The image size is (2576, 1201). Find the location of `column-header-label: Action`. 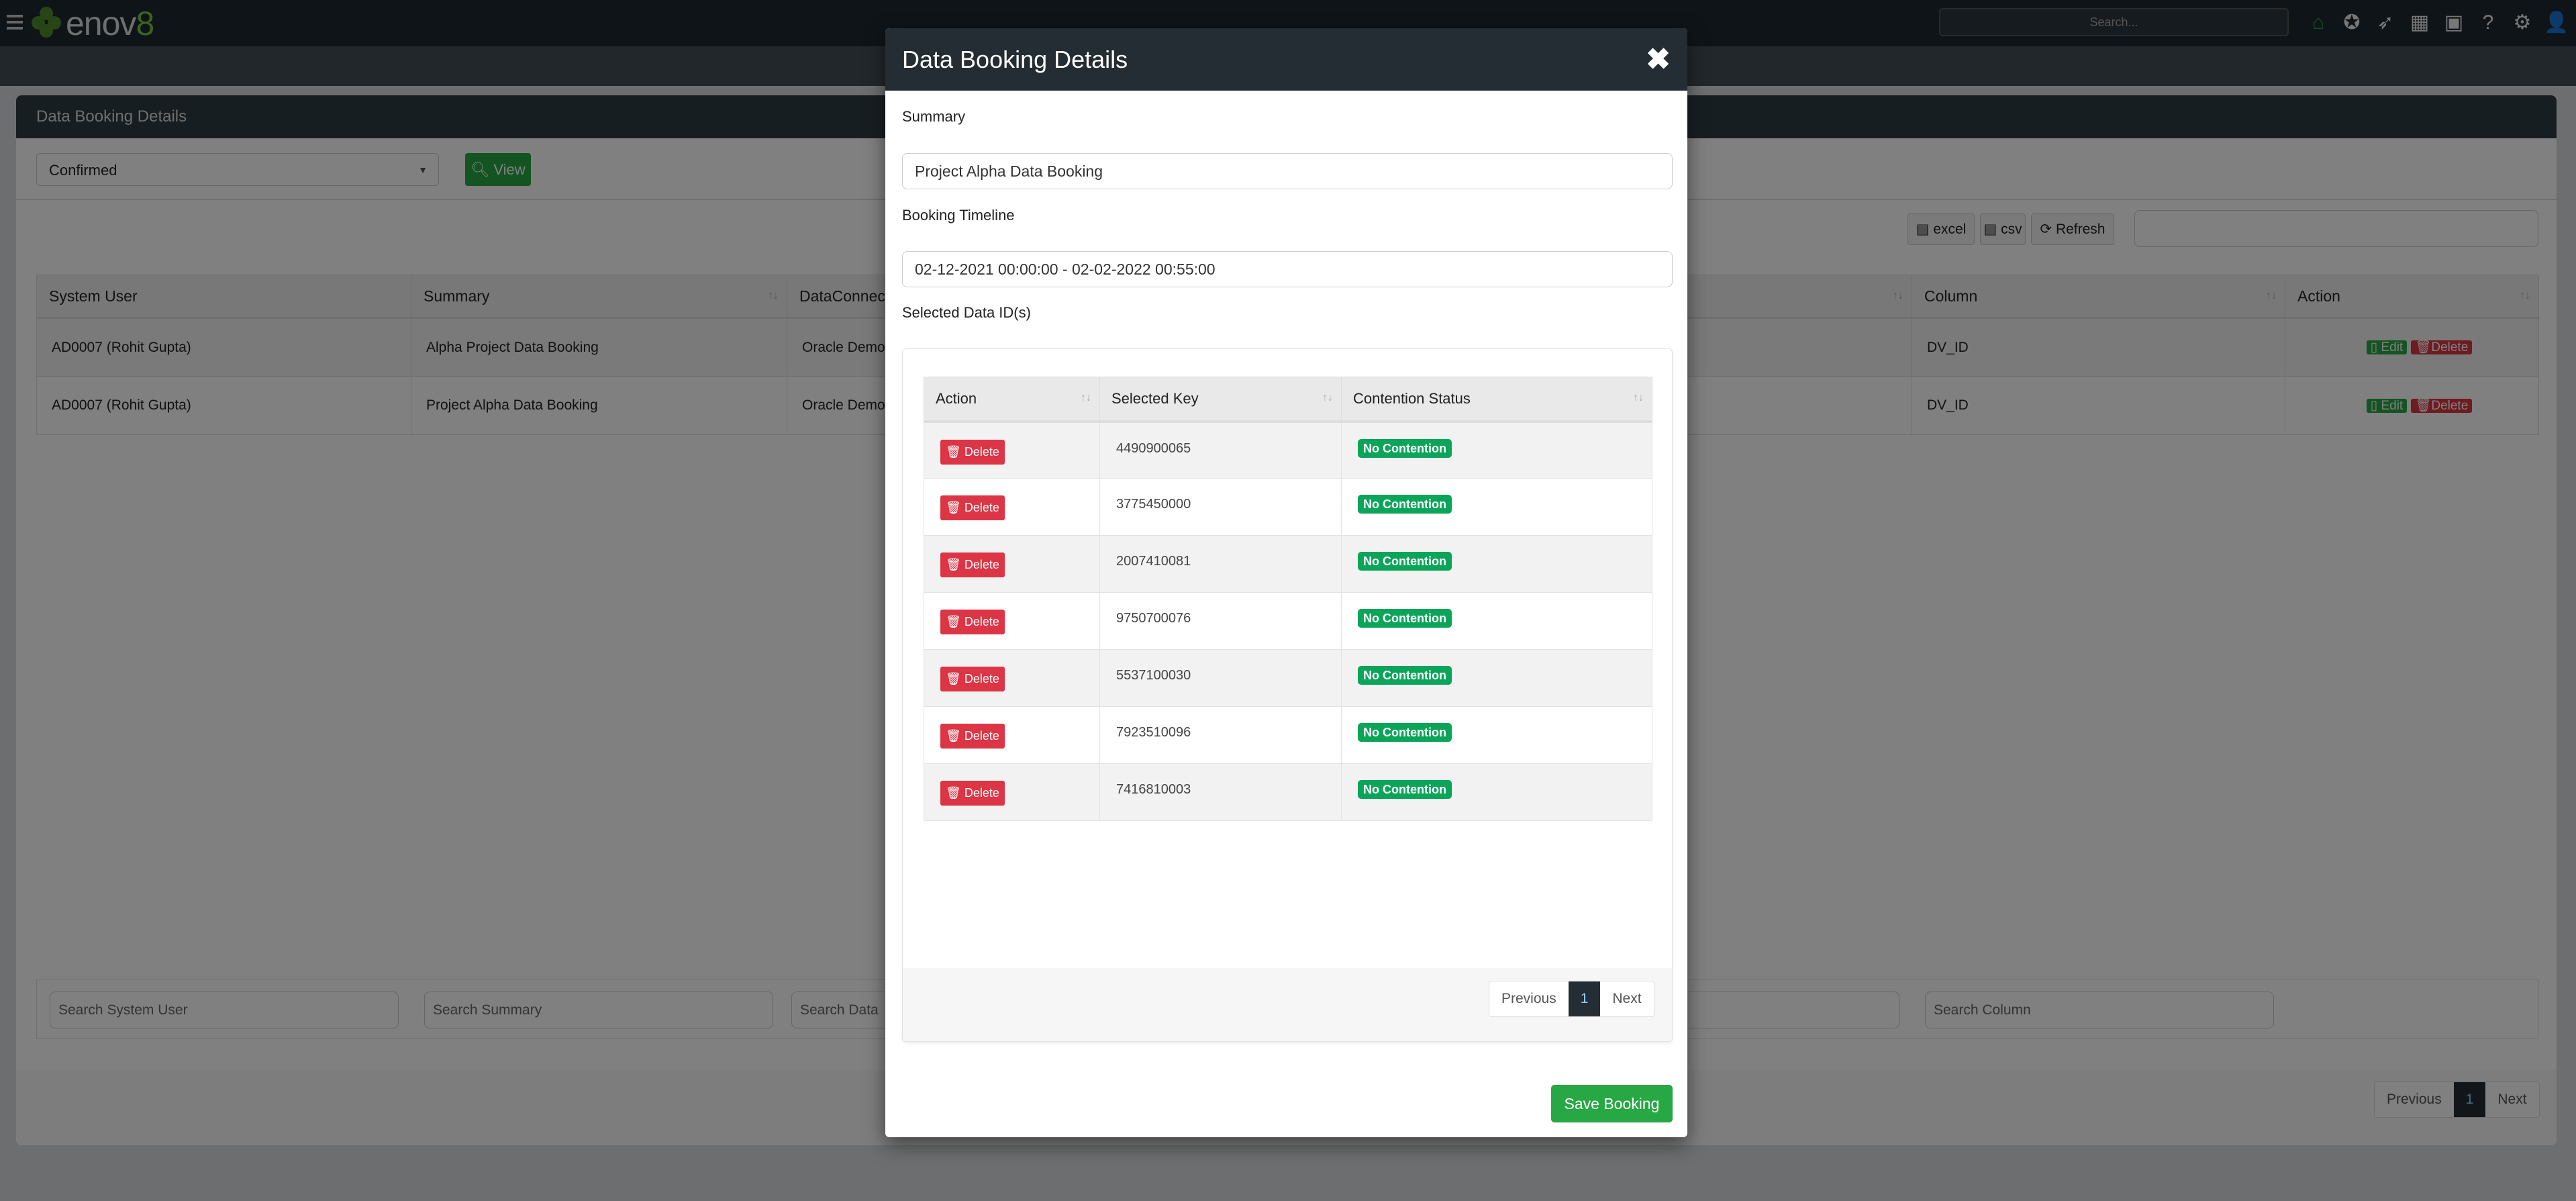

column-header-label: Action is located at coordinates (2318, 296).